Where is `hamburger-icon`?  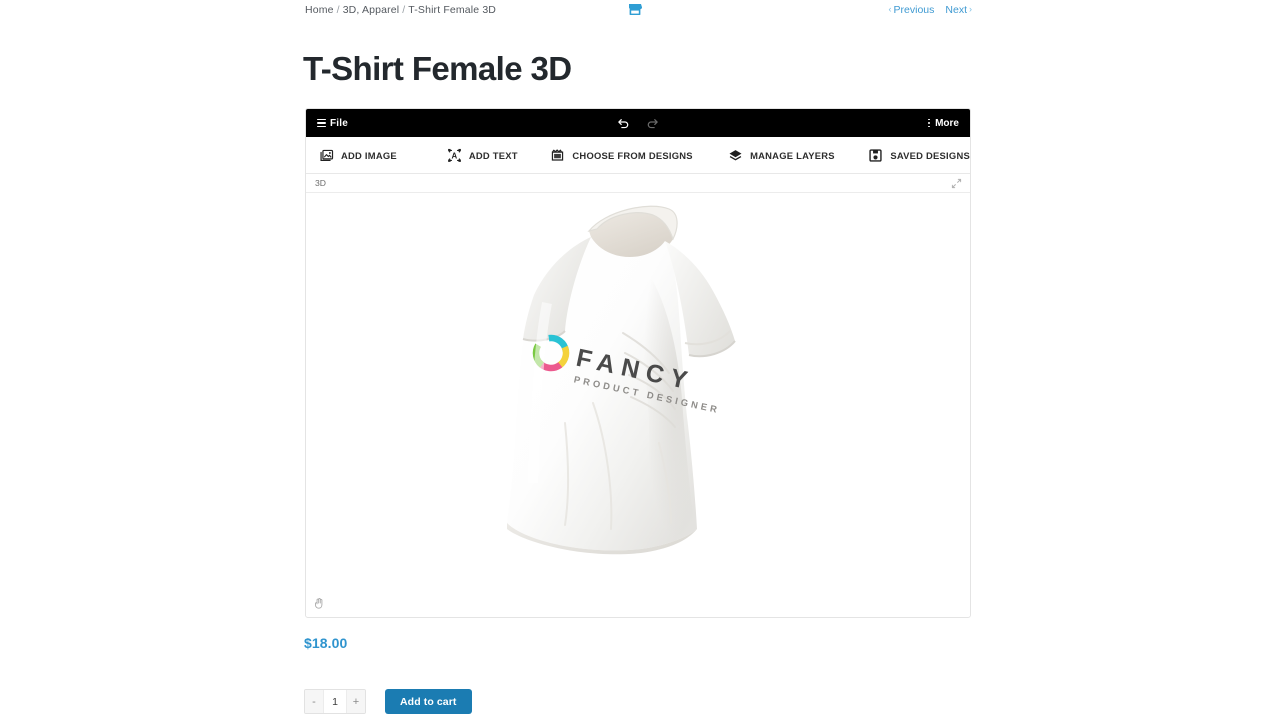 hamburger-icon is located at coordinates (321, 123).